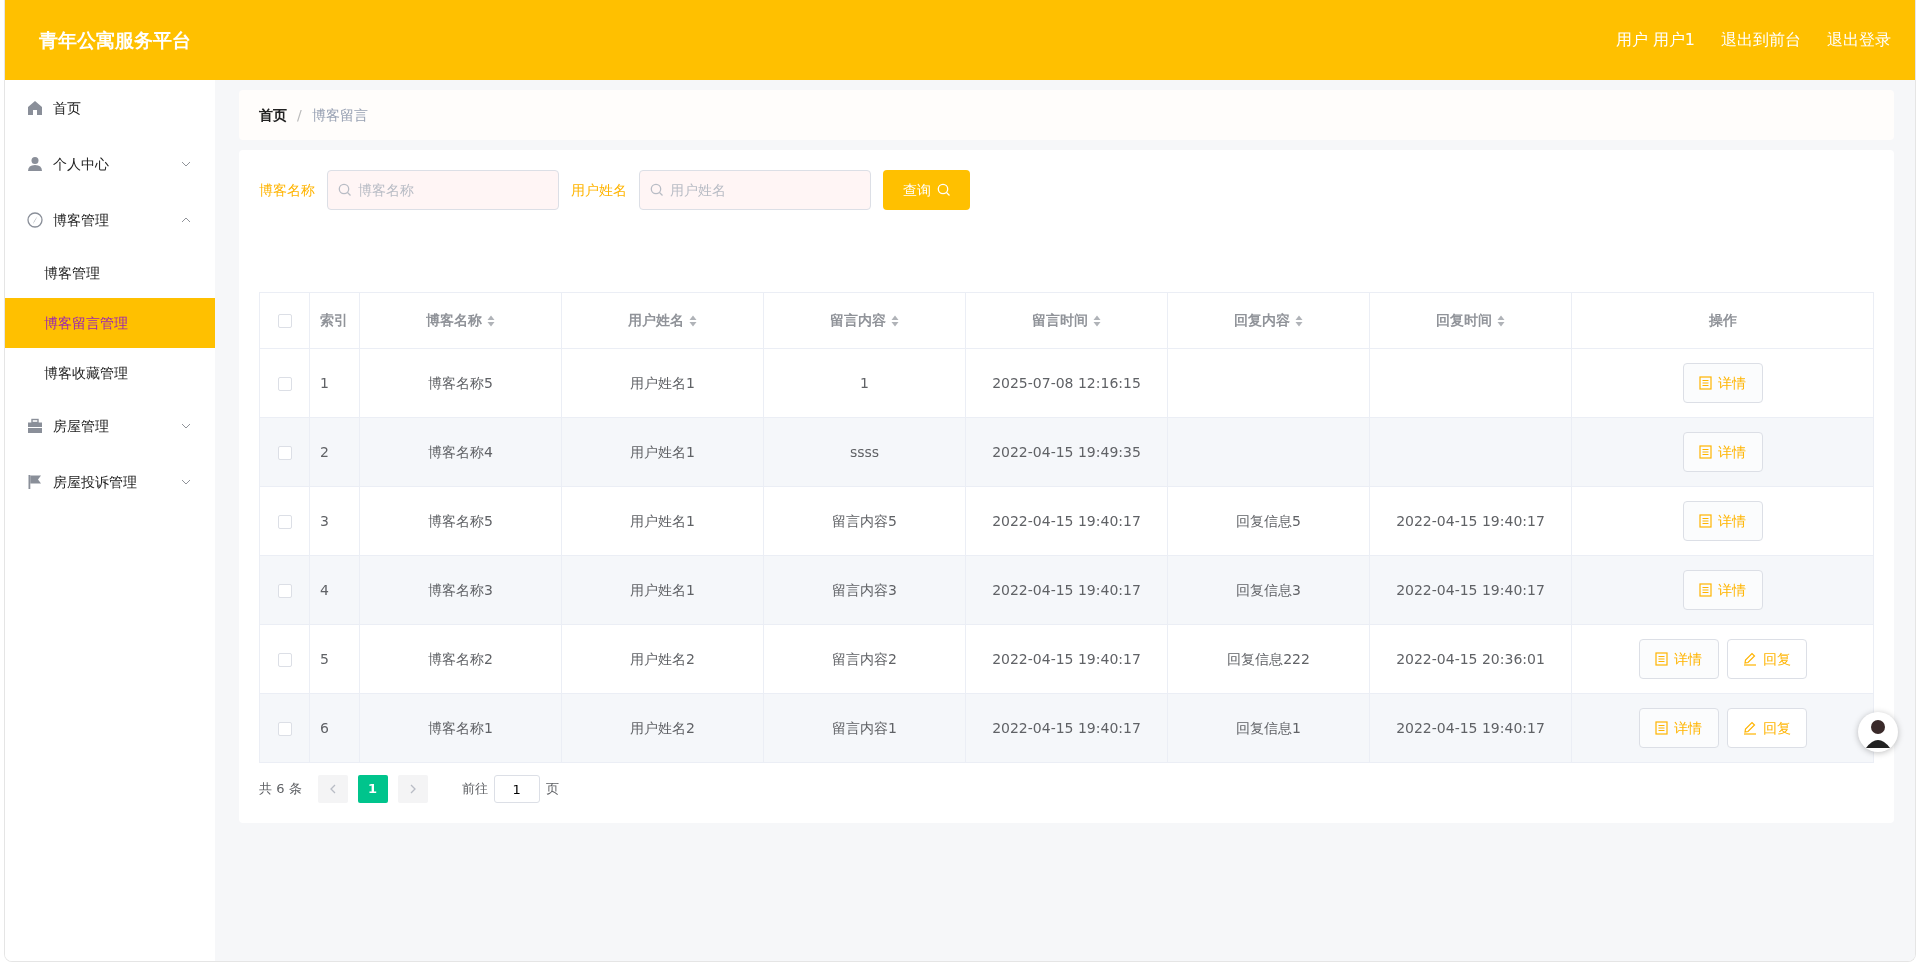 This screenshot has width=1920, height=966. What do you see at coordinates (1722, 320) in the screenshot?
I see `column-header: 操作` at bounding box center [1722, 320].